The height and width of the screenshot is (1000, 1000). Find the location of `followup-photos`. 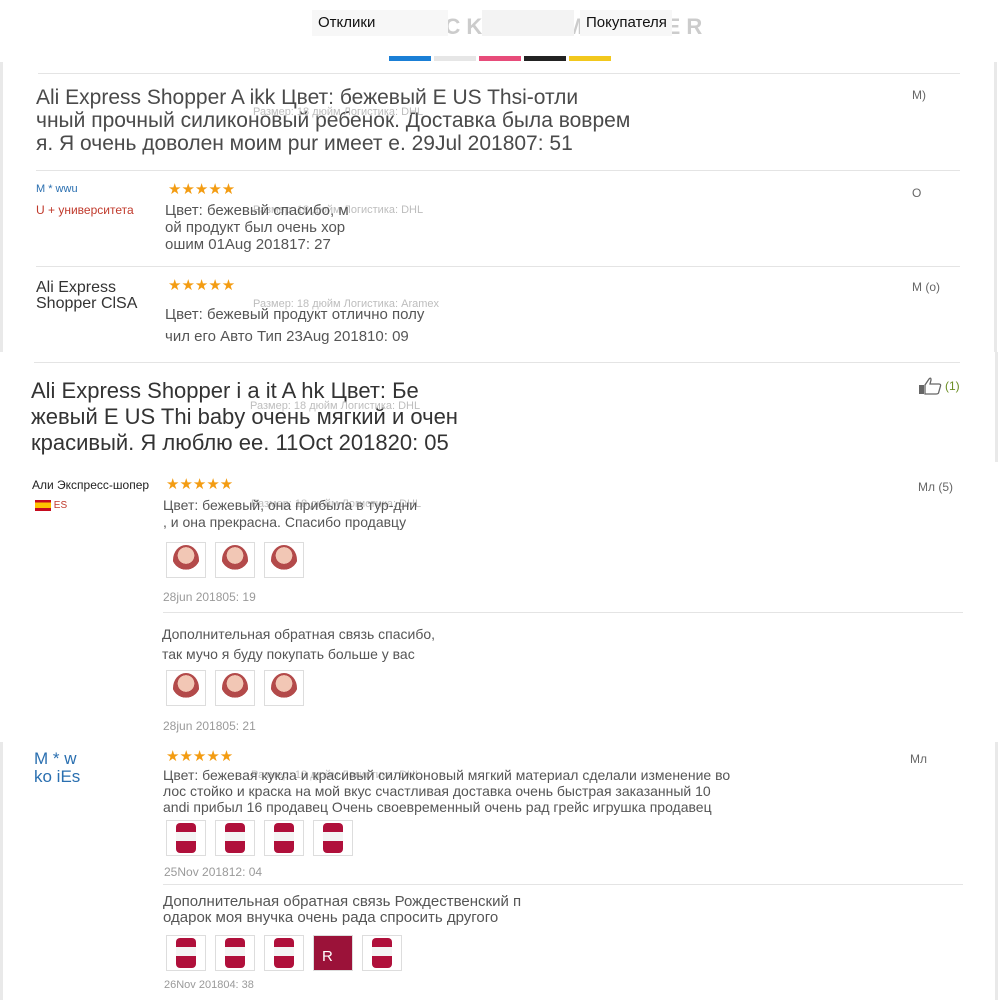

followup-photos is located at coordinates (235, 688).